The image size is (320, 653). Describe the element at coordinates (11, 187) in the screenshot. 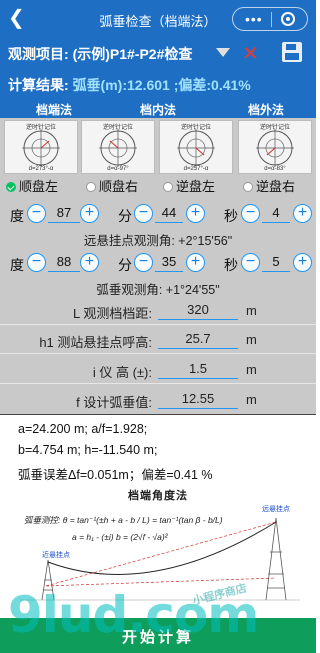

I see `radio-checked-icon` at that location.